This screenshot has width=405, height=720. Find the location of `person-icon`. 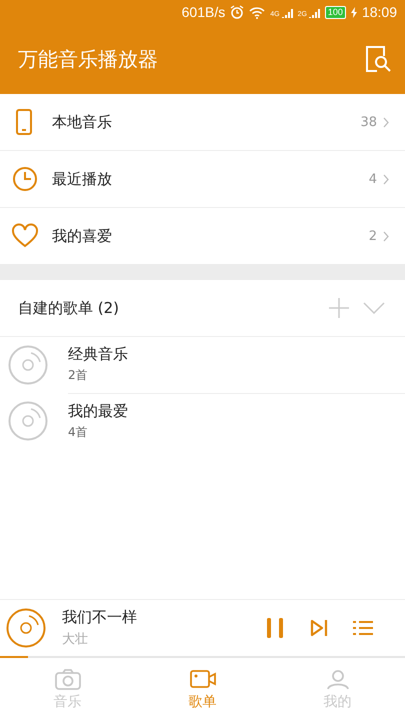

person-icon is located at coordinates (337, 679).